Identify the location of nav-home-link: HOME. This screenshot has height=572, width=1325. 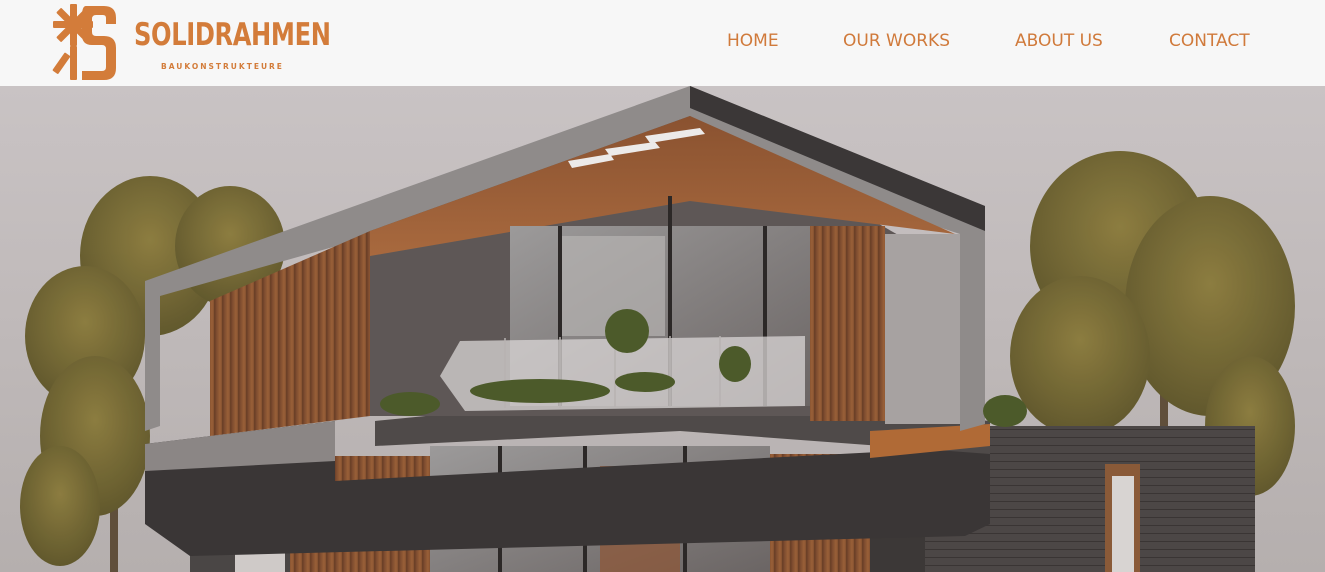
(753, 41).